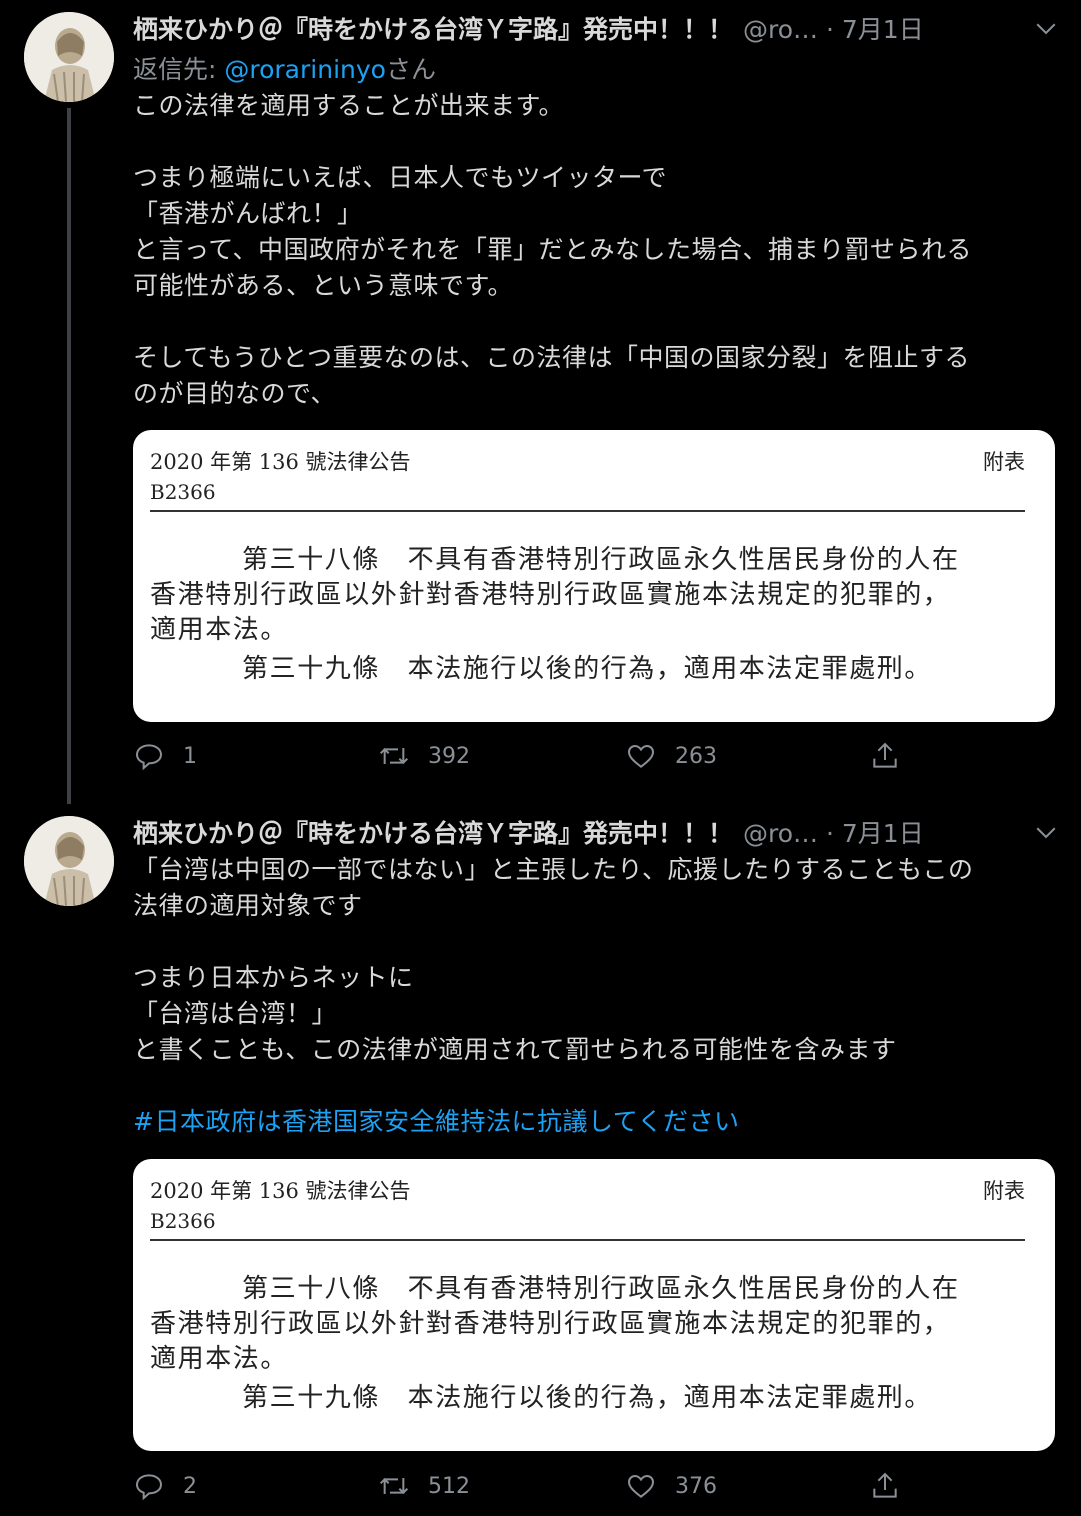  What do you see at coordinates (165, 1486) in the screenshot?
I see `reply-button: 2` at bounding box center [165, 1486].